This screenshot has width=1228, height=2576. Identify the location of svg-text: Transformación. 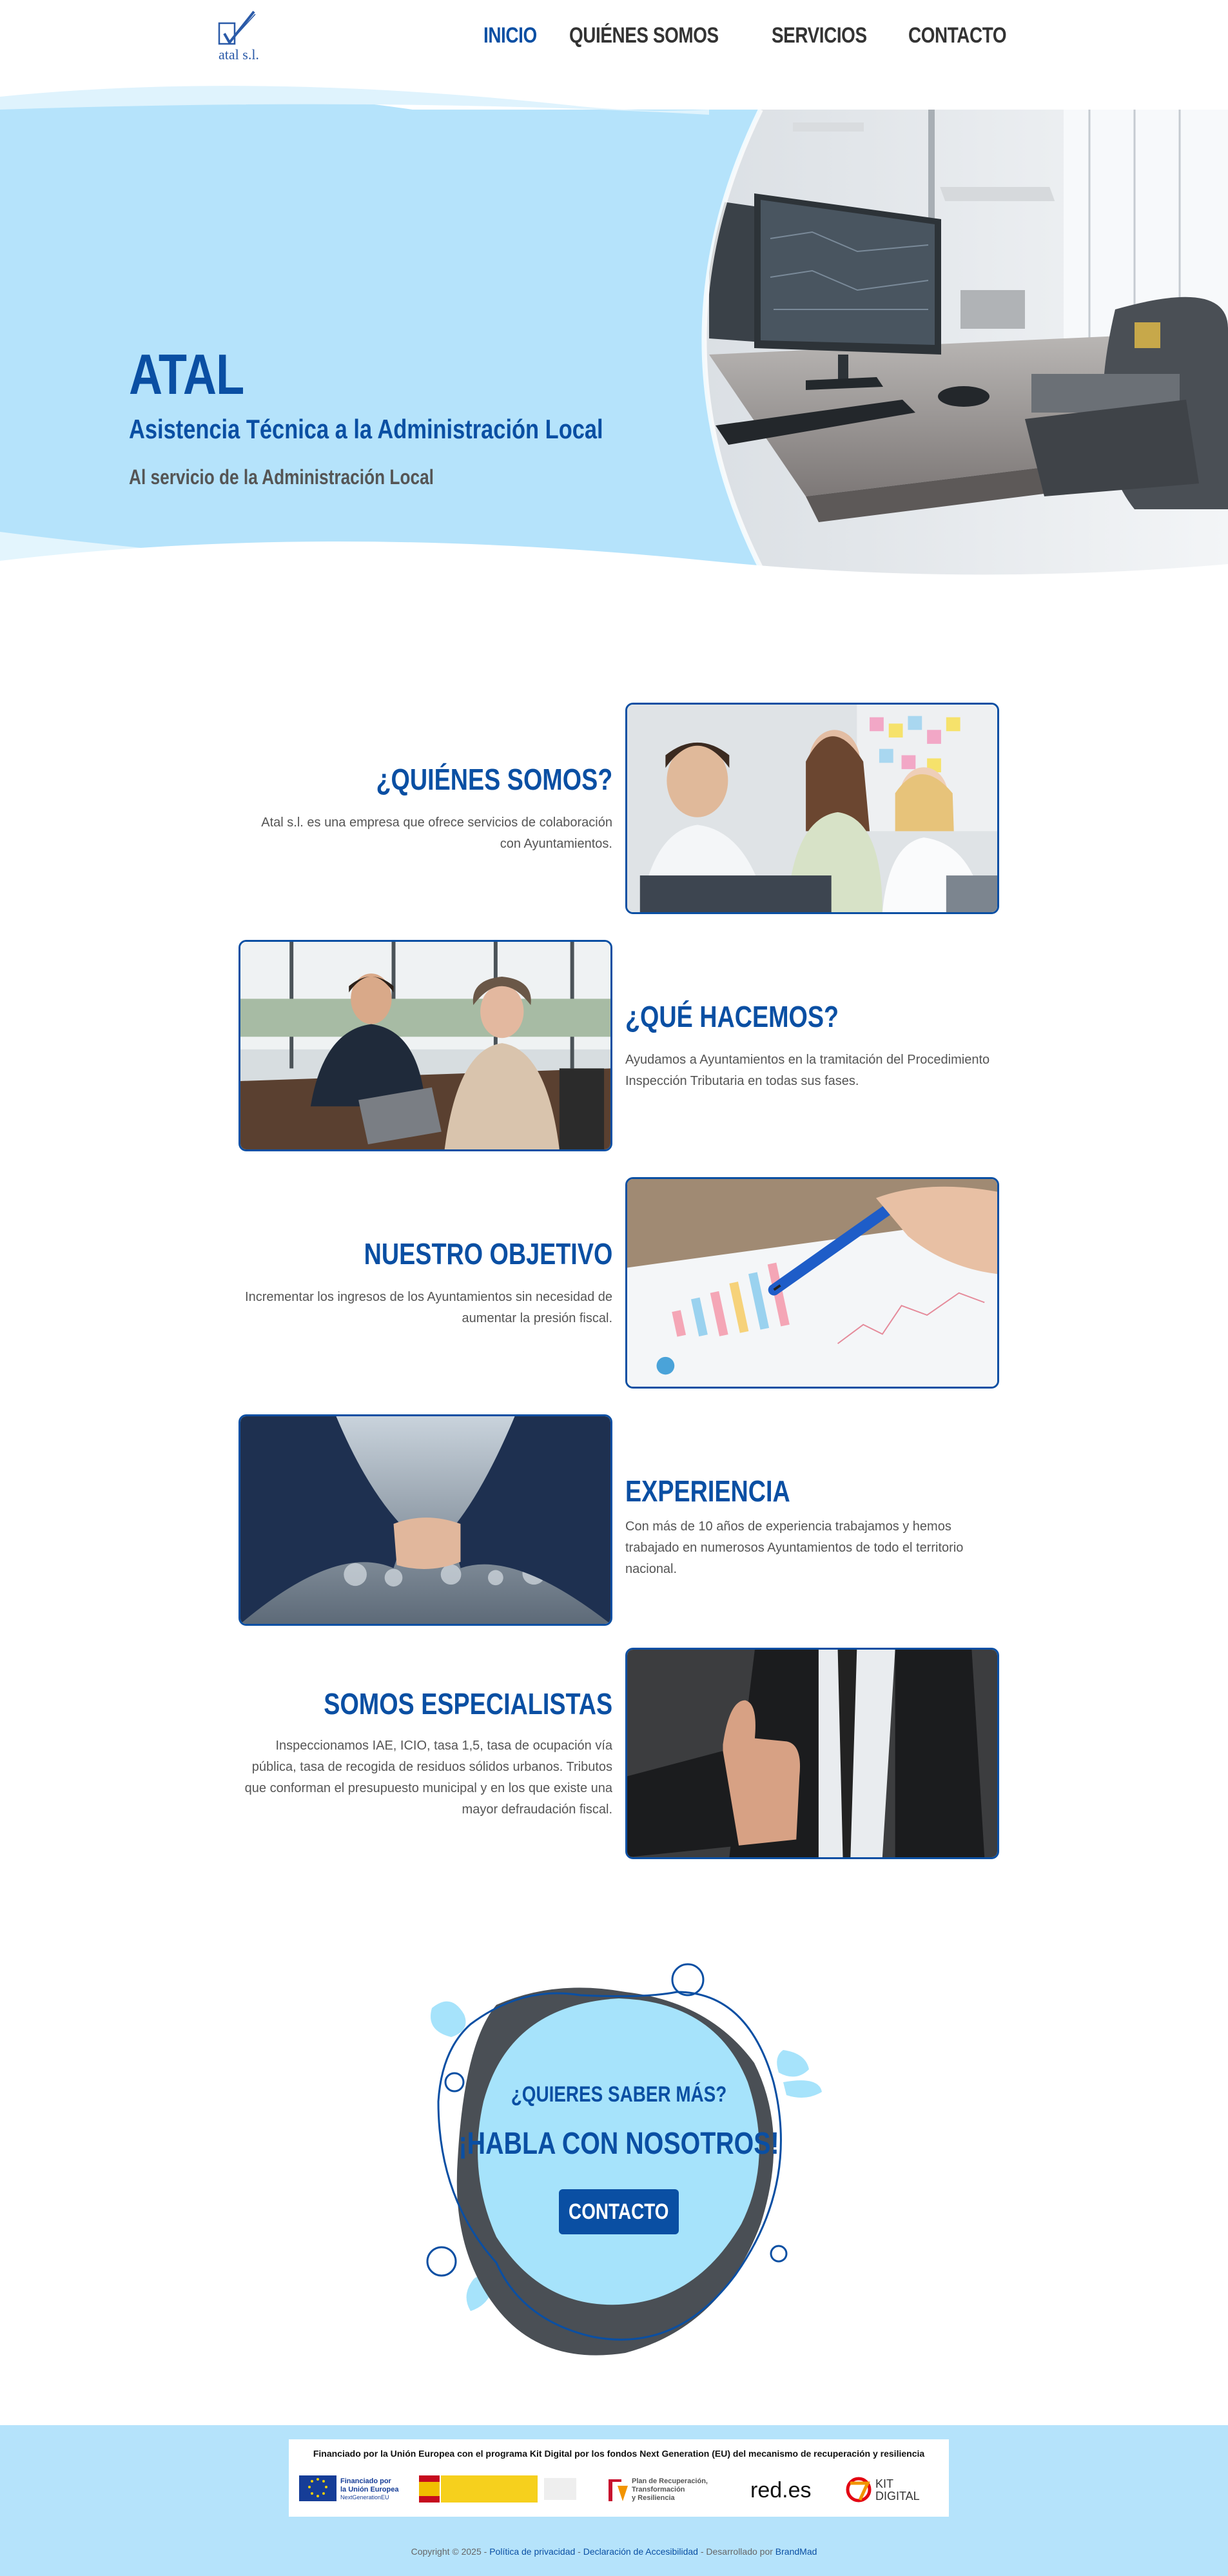
(658, 2490).